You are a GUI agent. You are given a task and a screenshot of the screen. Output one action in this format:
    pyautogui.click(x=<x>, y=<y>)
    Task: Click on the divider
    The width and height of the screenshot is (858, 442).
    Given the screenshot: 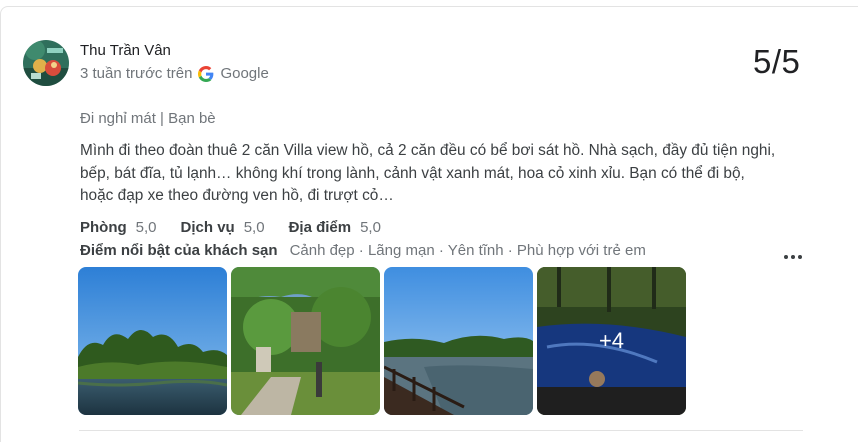 What is the action you would take?
    pyautogui.click(x=441, y=430)
    